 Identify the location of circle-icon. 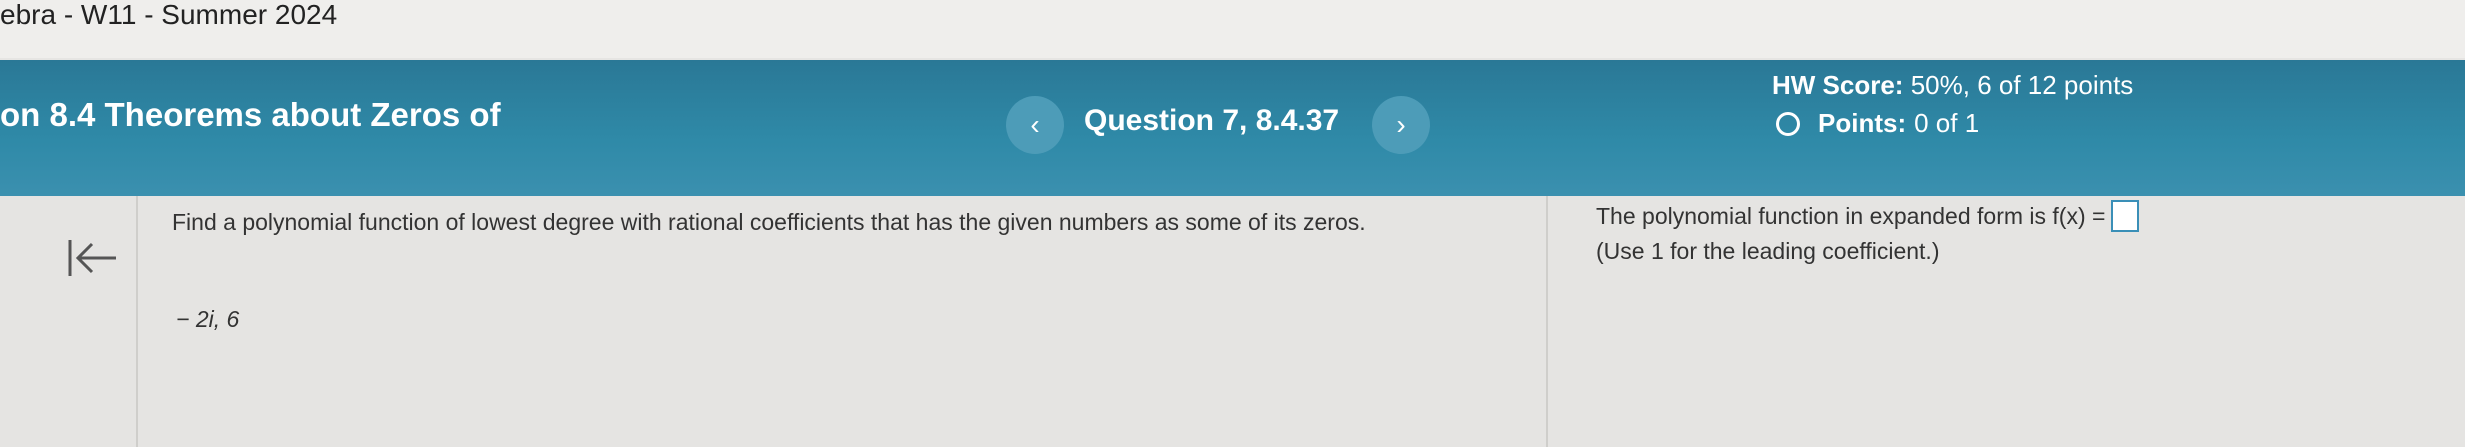
(1788, 123).